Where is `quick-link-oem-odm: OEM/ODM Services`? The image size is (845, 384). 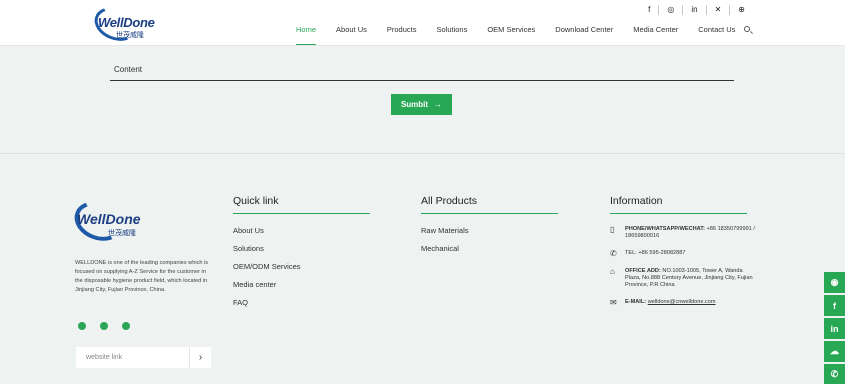
quick-link-oem-odm: OEM/ODM Services is located at coordinates (267, 271).